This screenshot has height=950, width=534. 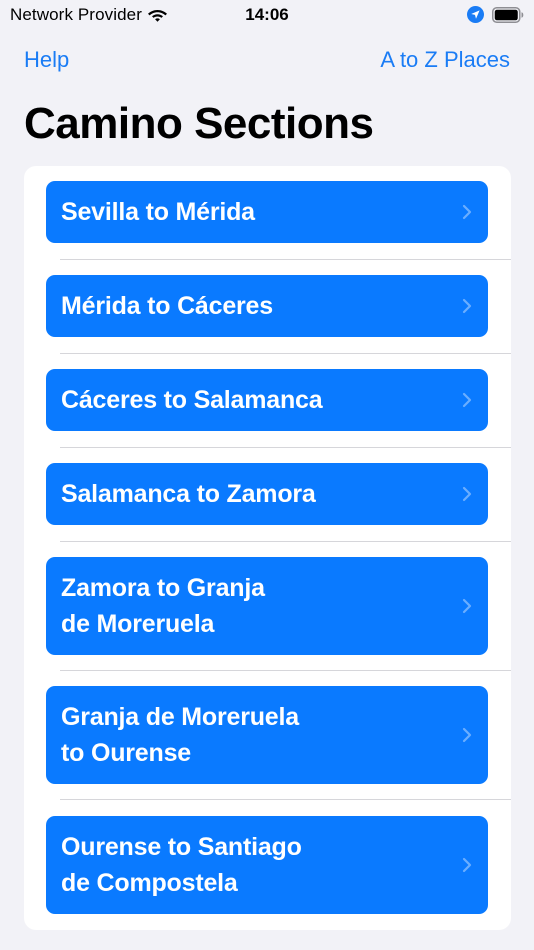 What do you see at coordinates (445, 60) in the screenshot?
I see `a-to-z-places-button: A to Z Places` at bounding box center [445, 60].